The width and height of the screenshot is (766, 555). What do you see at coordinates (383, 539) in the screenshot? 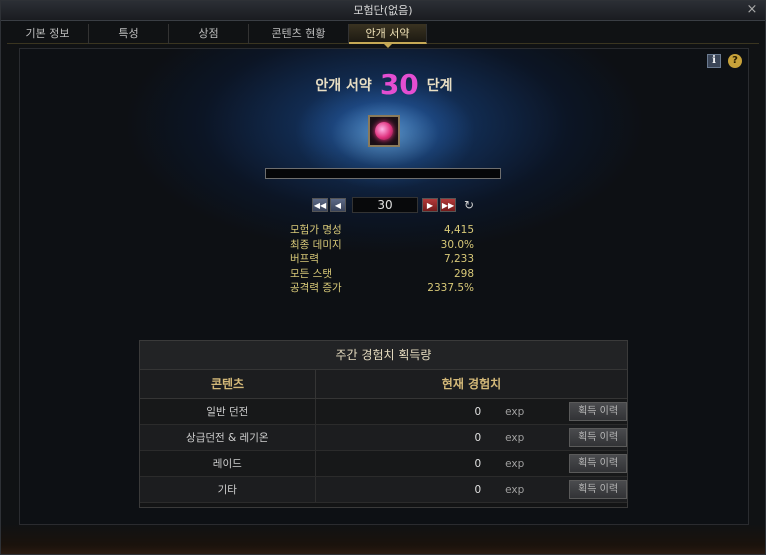
I see `bottom-decoration` at bounding box center [383, 539].